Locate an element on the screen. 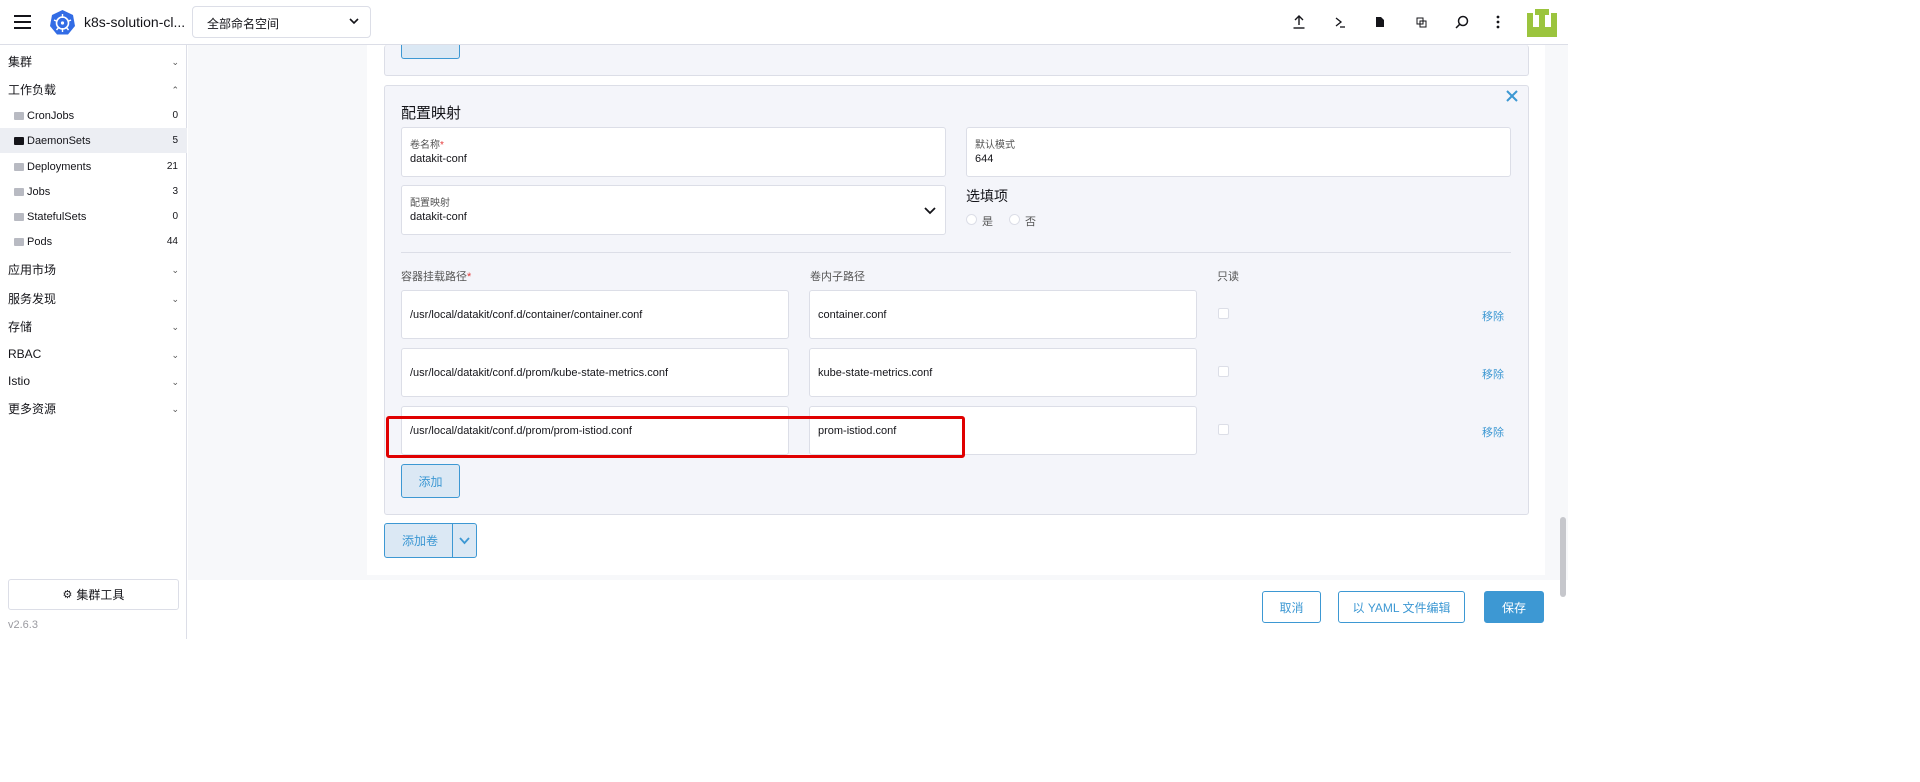 The image size is (1920, 782). avatar is located at coordinates (1542, 23).